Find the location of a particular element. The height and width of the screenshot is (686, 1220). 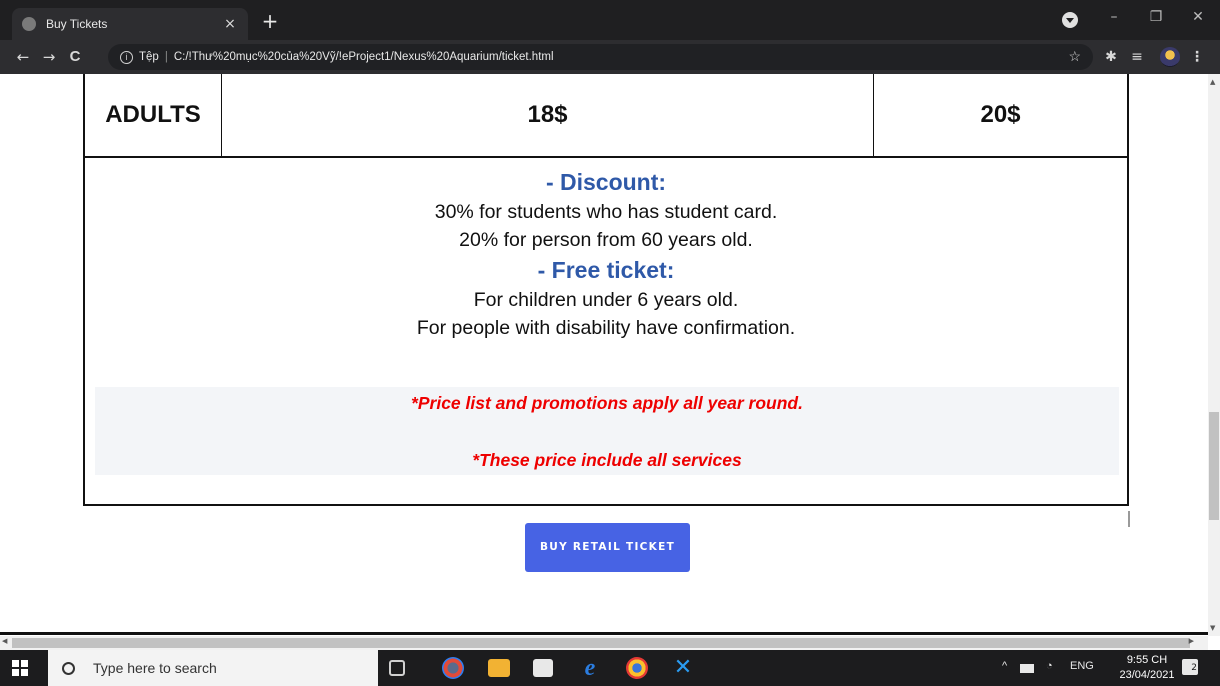

chrome-browser-icon is located at coordinates (637, 668).